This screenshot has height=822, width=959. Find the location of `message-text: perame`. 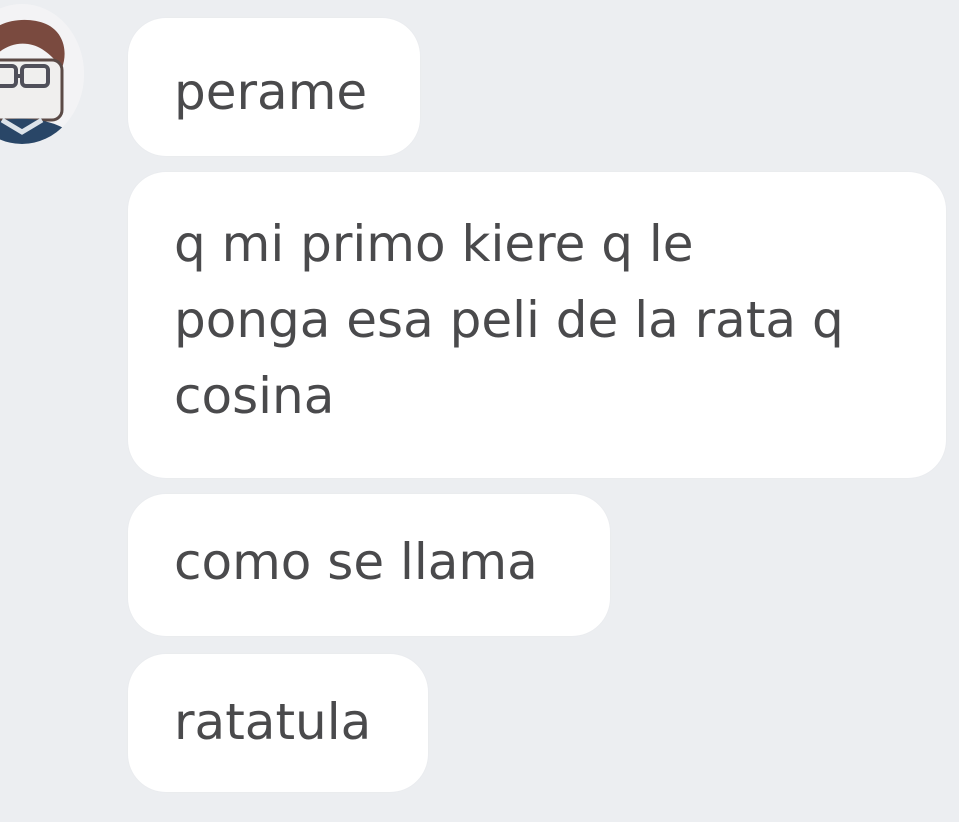

message-text: perame is located at coordinates (271, 92).